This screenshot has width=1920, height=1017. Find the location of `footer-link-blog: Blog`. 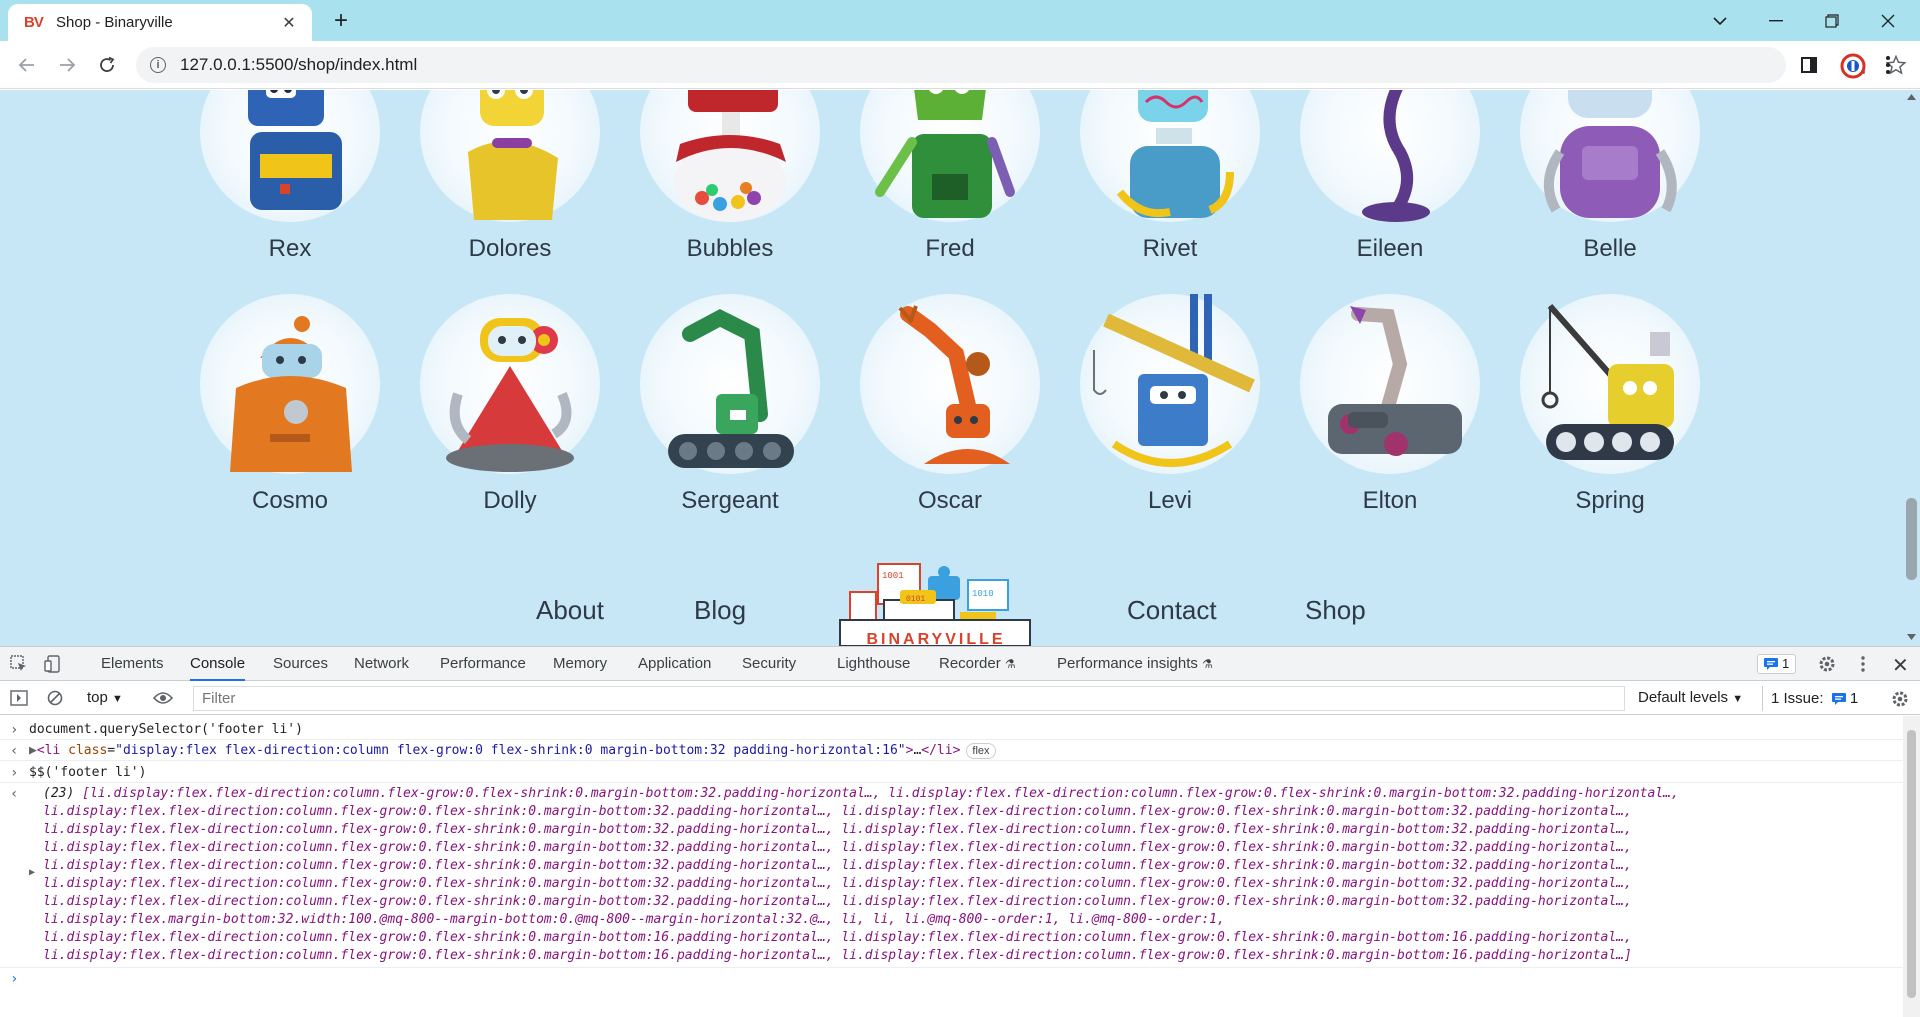

footer-link-blog: Blog is located at coordinates (720, 610).